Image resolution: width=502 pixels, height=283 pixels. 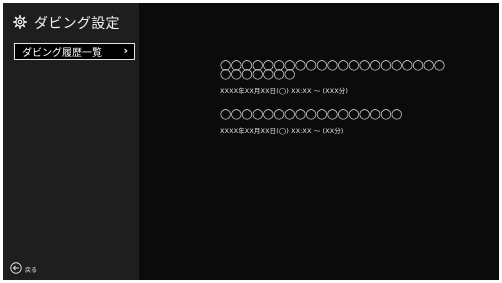 I want to click on menu-item-dubbing-history: ダビング履歴一覧 ›, so click(x=74, y=51).